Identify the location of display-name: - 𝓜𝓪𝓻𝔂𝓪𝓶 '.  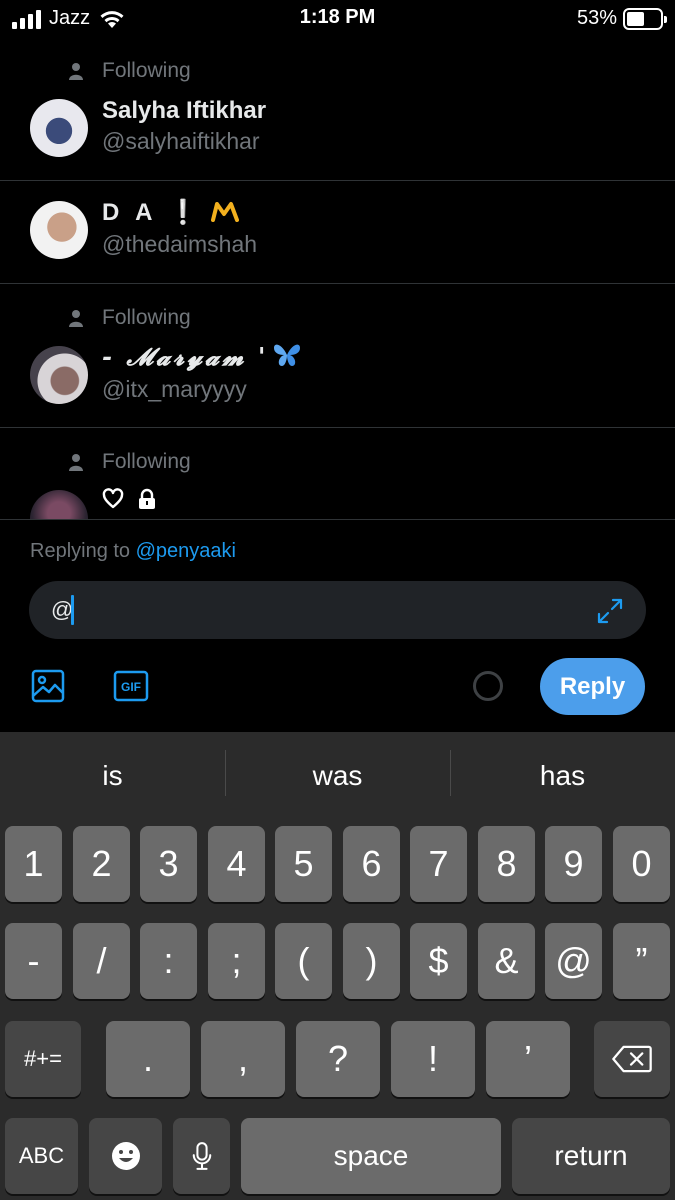
(202, 356).